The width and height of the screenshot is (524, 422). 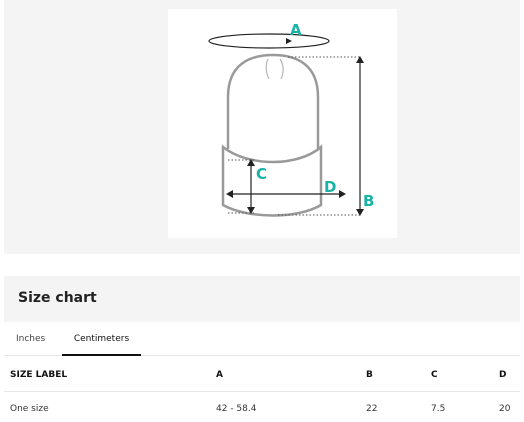 I want to click on column-header-d: D, so click(x=503, y=375).